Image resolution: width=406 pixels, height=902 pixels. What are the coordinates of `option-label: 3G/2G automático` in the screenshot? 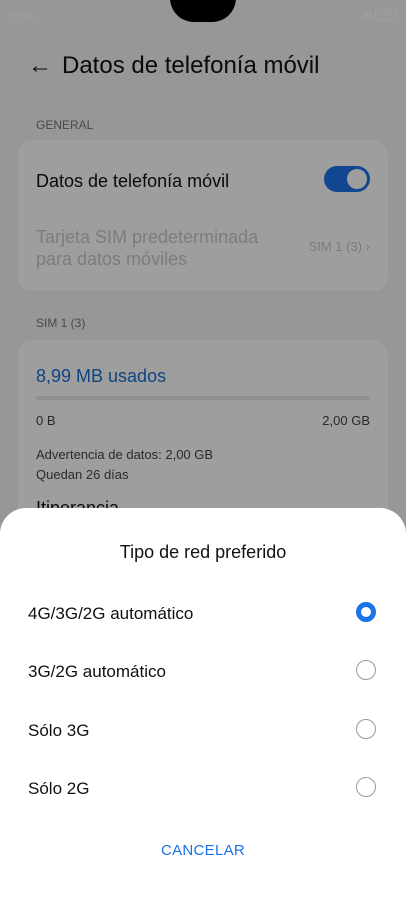 It's located at (97, 671).